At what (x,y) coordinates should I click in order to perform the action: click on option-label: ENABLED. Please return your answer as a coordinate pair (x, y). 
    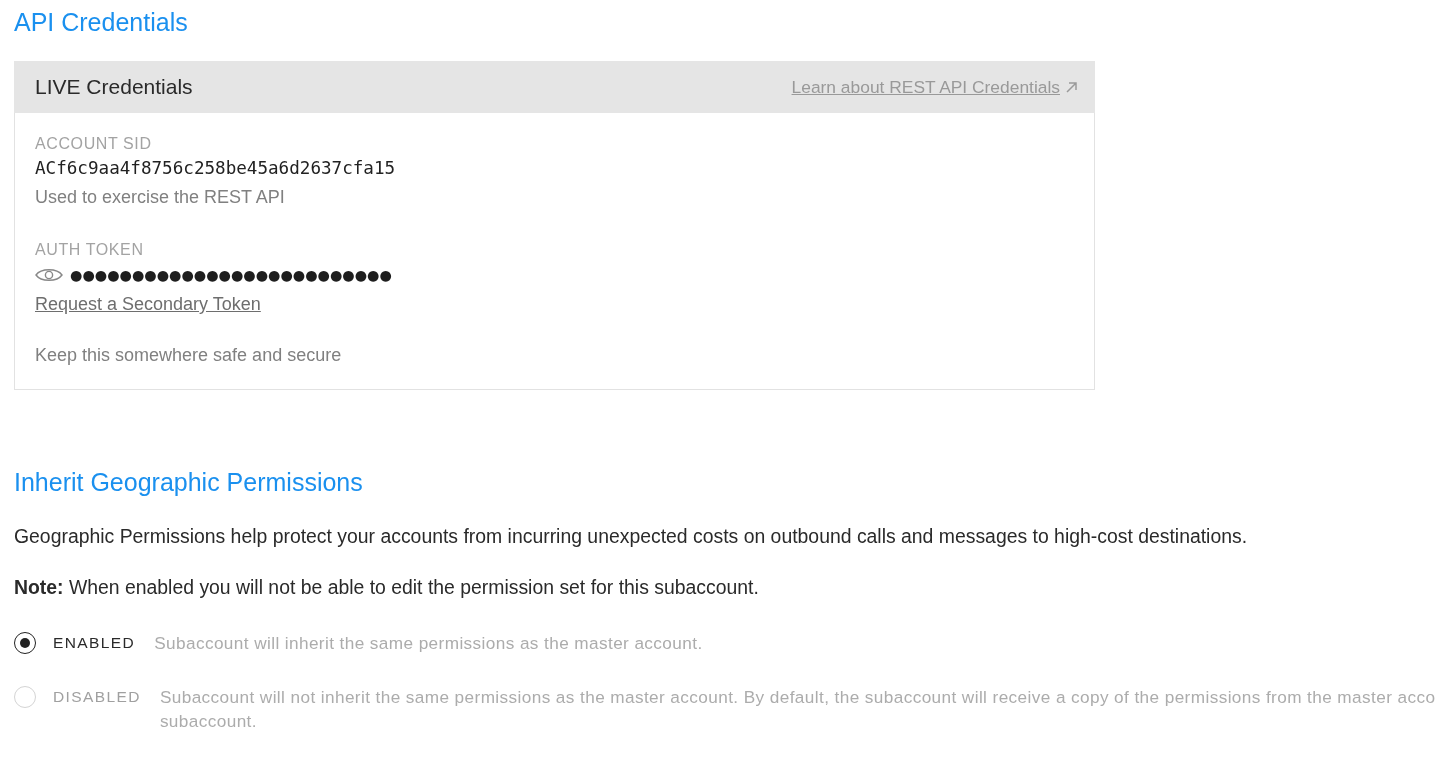
    Looking at the image, I should click on (94, 643).